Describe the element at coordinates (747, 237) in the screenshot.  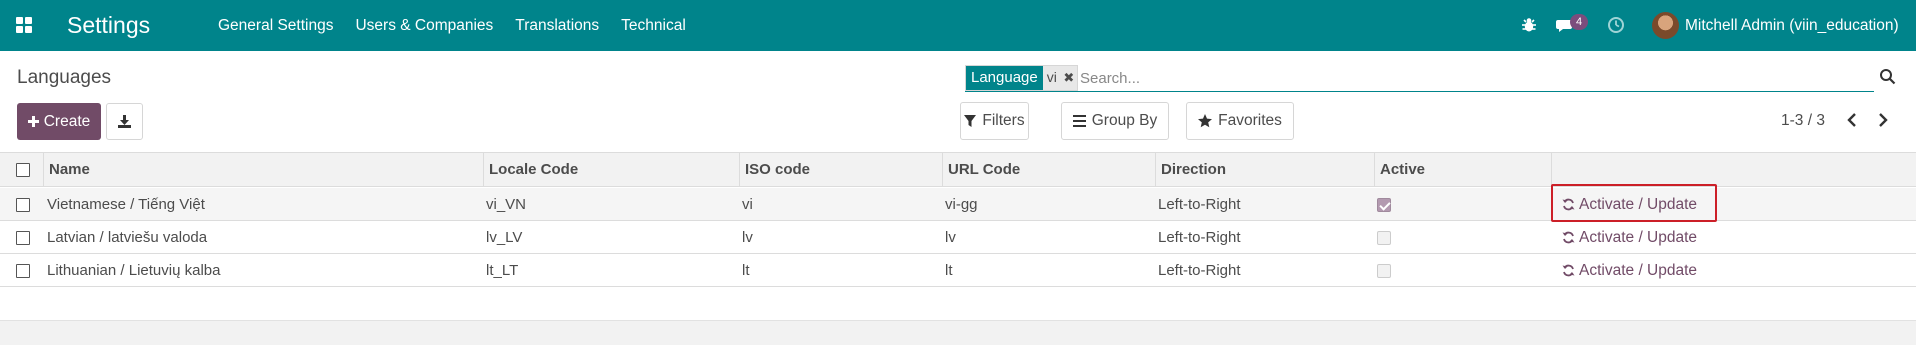
I see `cell-iso: lv` at that location.